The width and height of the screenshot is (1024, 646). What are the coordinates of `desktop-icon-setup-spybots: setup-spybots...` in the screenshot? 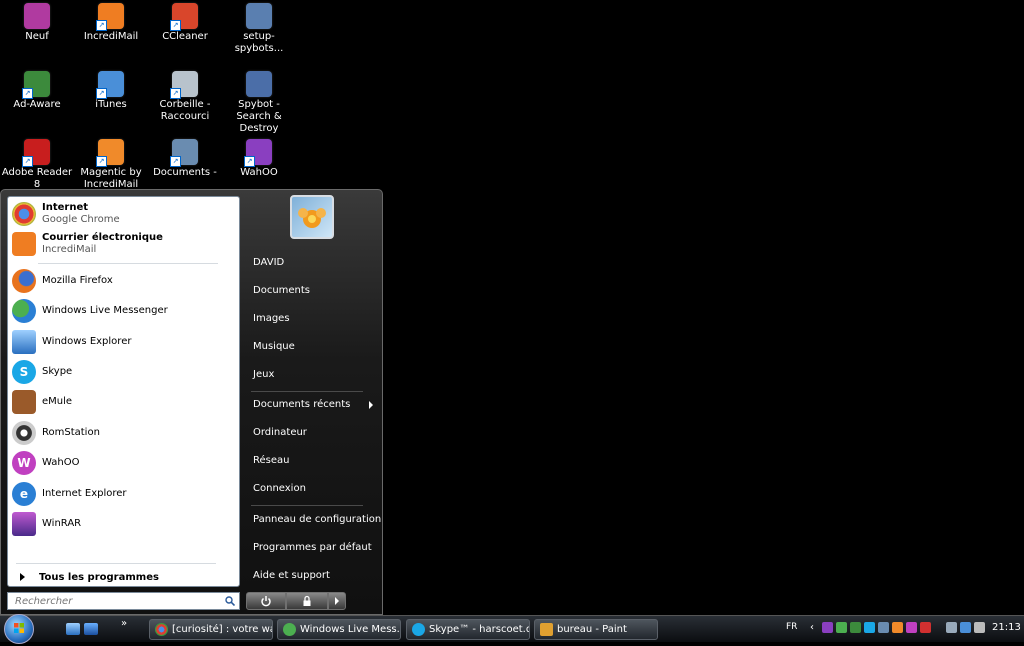 It's located at (259, 29).